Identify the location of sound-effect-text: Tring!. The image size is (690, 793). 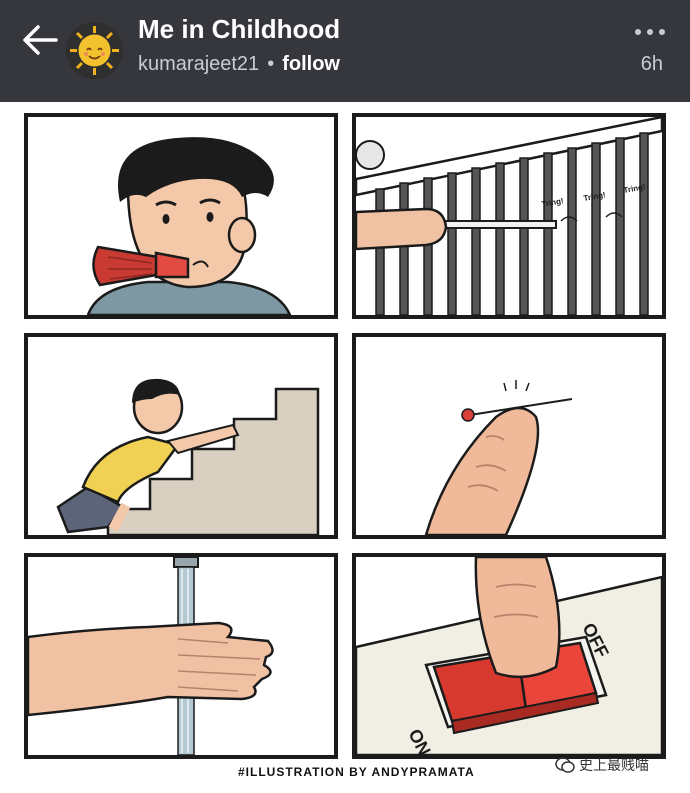
(594, 196).